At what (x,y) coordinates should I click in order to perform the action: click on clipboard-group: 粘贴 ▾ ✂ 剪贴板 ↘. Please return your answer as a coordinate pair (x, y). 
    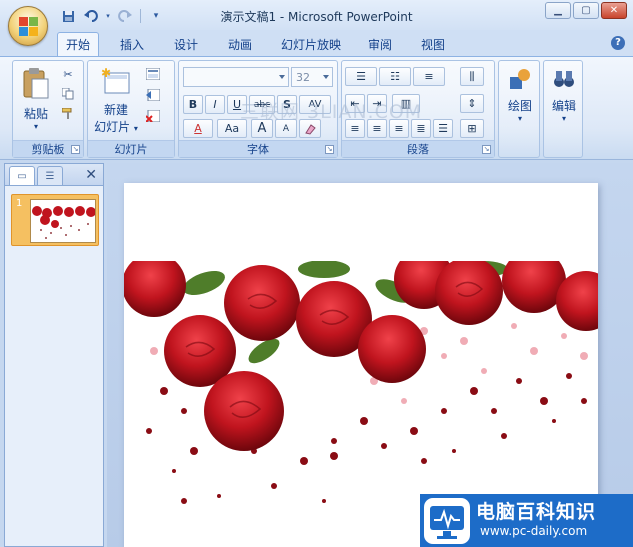
    Looking at the image, I should click on (48, 109).